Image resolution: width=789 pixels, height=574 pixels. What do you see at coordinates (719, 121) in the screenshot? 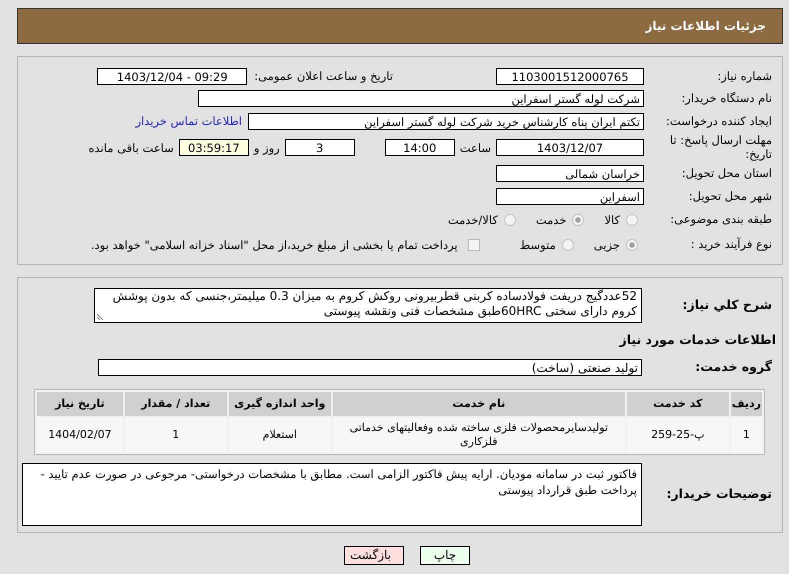
I see `field-label: ایجاد کننده درخواست:` at bounding box center [719, 121].